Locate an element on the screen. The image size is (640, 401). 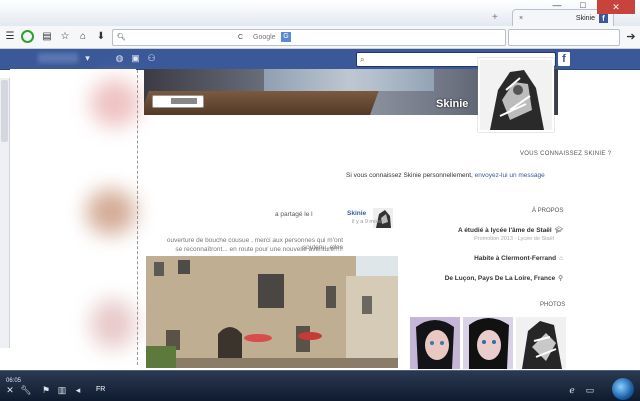
network-icon: ▥ is located at coordinates (62, 390).